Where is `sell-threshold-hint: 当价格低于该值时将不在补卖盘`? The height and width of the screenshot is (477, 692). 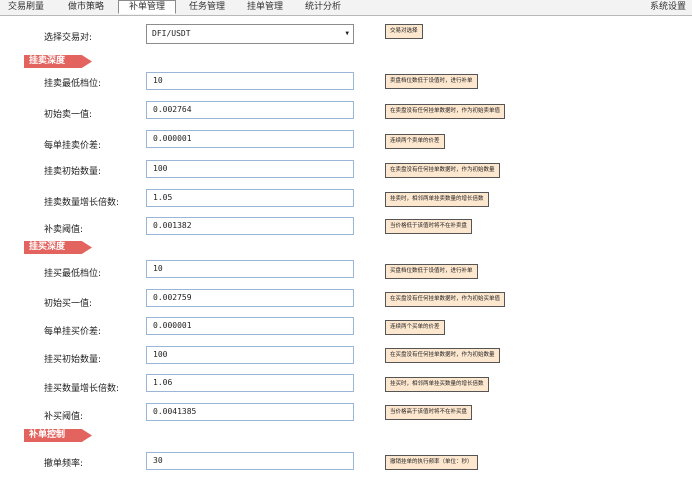
sell-threshold-hint: 当价格低于该值时将不在补卖盘 is located at coordinates (429, 226).